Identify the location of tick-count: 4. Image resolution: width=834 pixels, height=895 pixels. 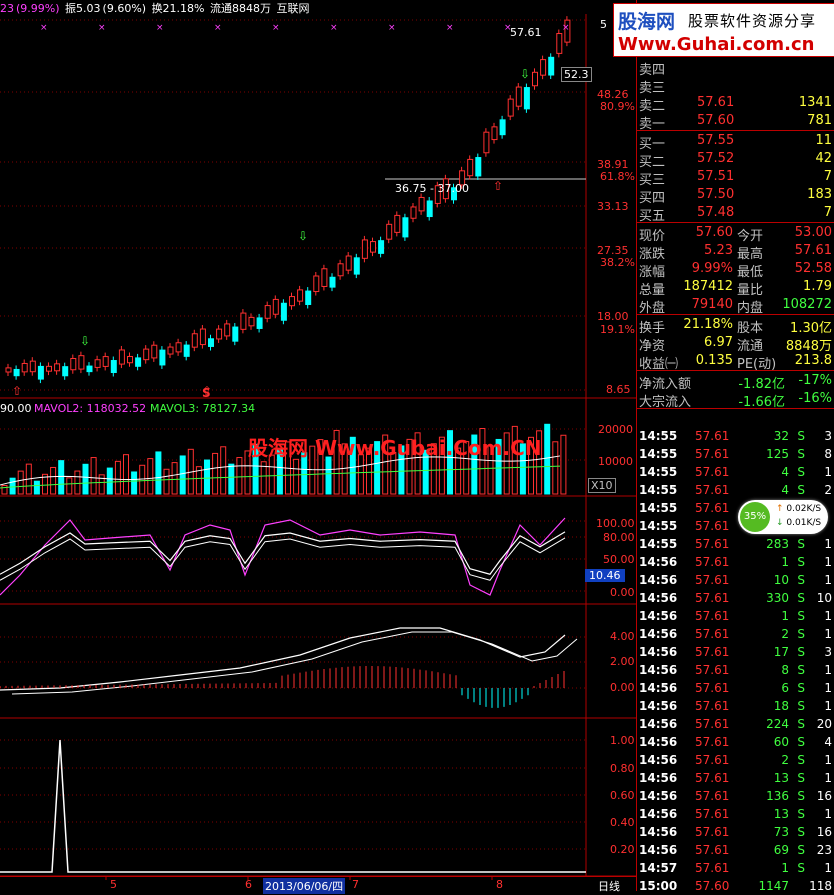
(828, 742).